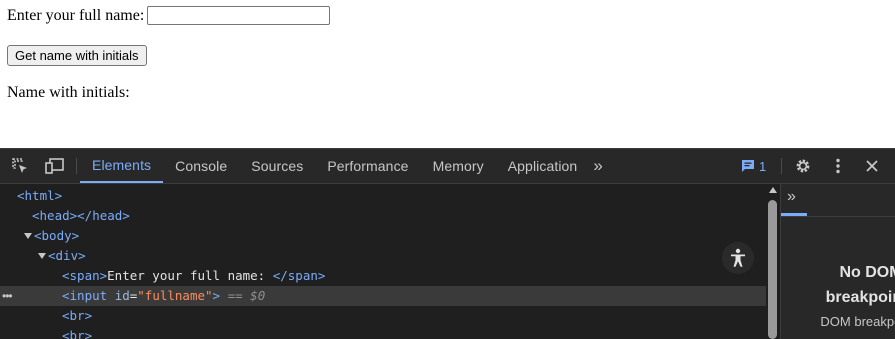  Describe the element at coordinates (383, 296) in the screenshot. I see `dom-node-input-selected: ••• <input id="fullname"> == $0` at that location.